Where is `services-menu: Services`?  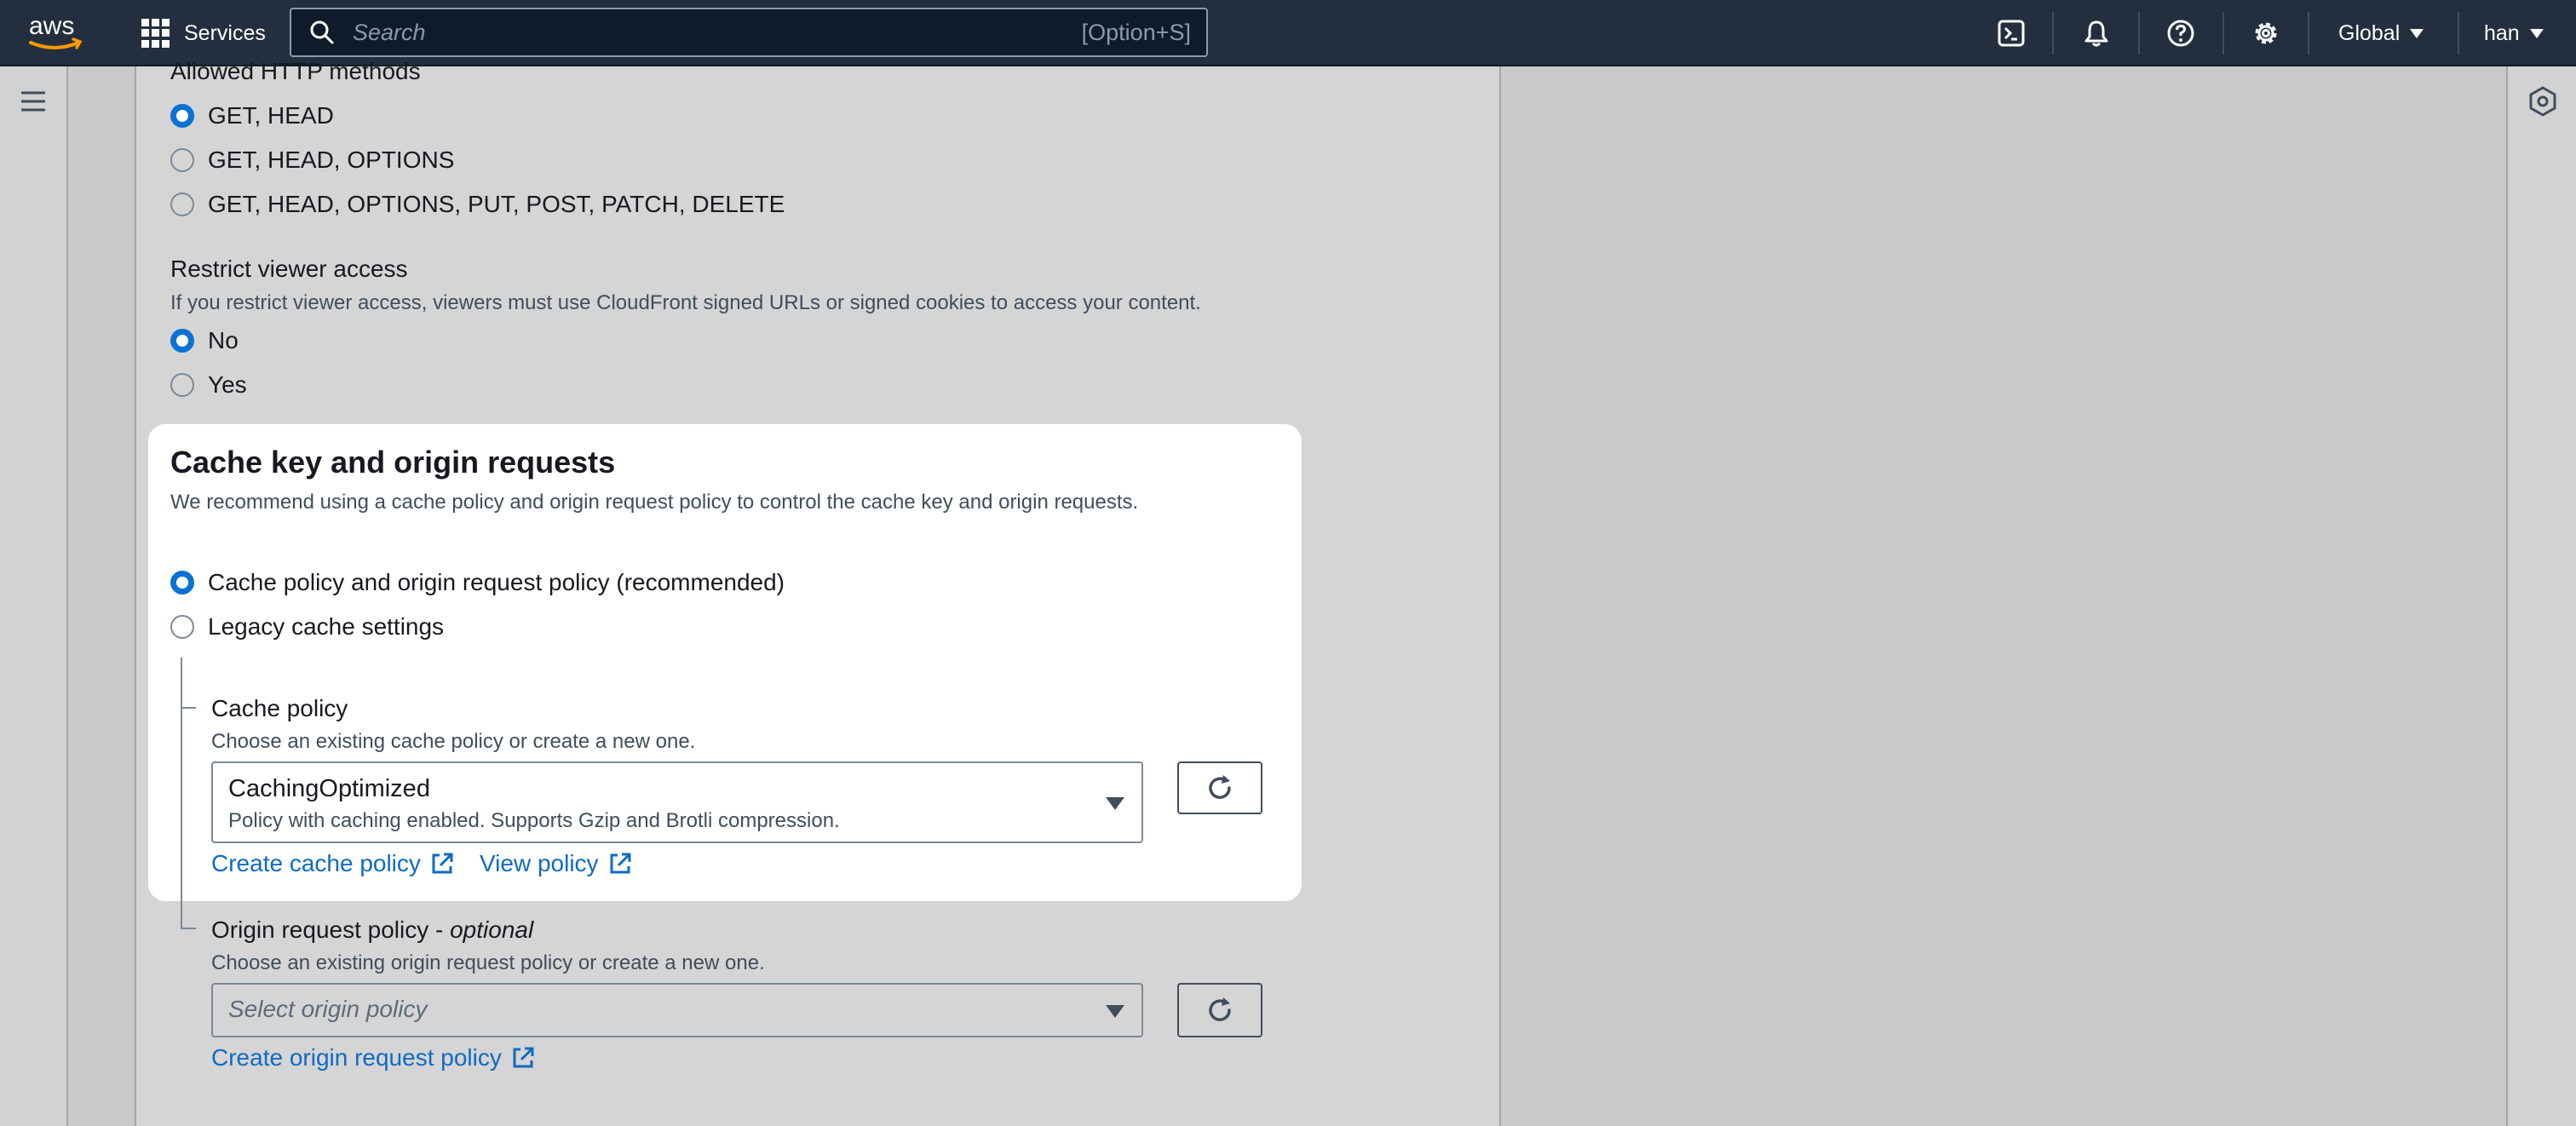
services-menu: Services is located at coordinates (204, 33).